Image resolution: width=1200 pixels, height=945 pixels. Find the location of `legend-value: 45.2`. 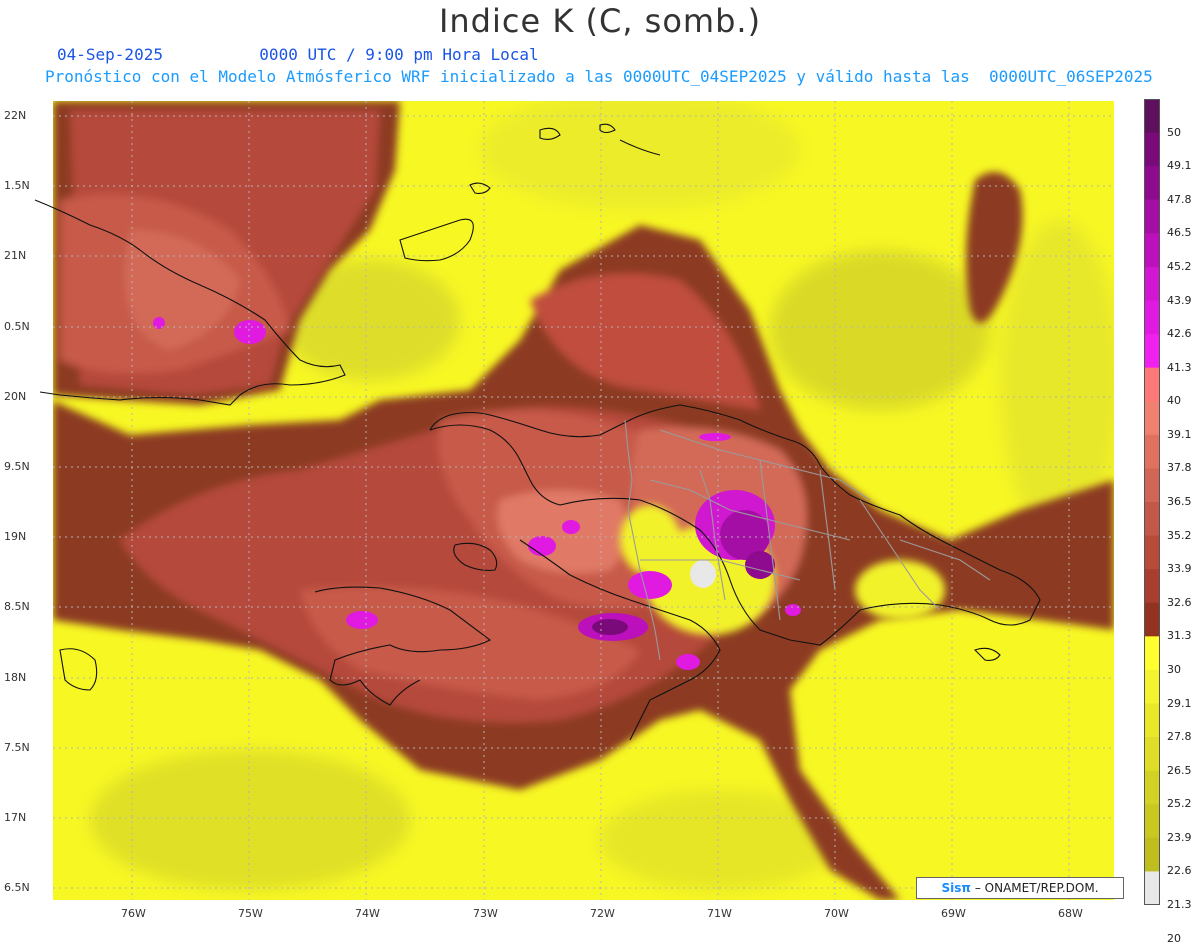

legend-value: 45.2 is located at coordinates (1179, 266).